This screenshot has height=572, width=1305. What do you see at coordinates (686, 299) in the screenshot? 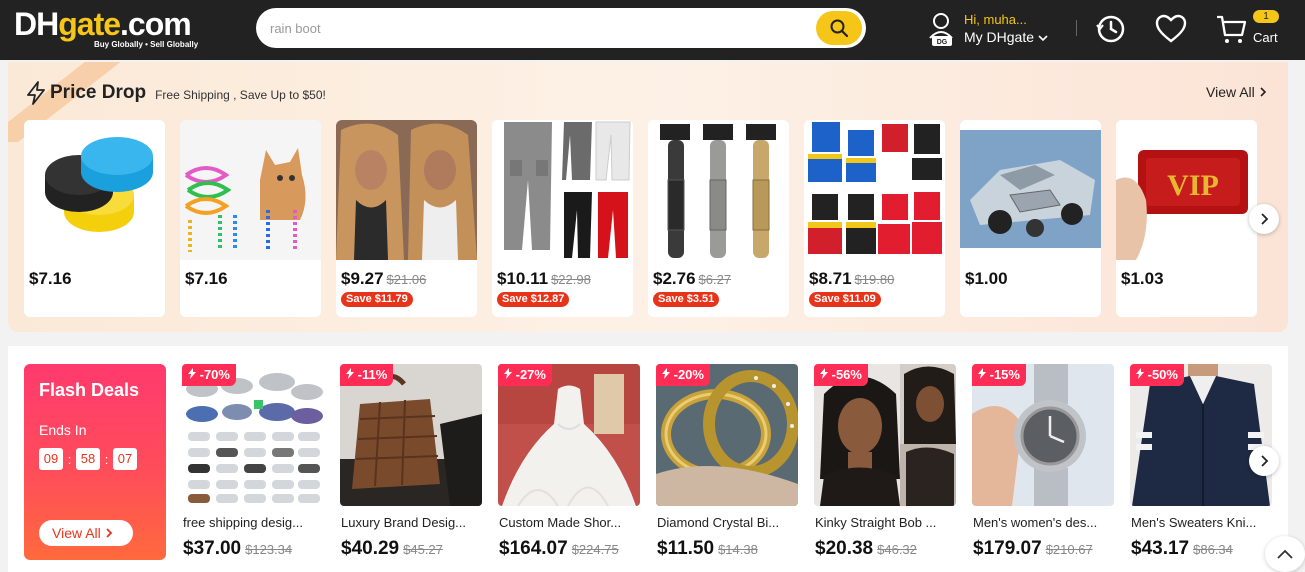
I see `save-badge: Save $3.51` at bounding box center [686, 299].